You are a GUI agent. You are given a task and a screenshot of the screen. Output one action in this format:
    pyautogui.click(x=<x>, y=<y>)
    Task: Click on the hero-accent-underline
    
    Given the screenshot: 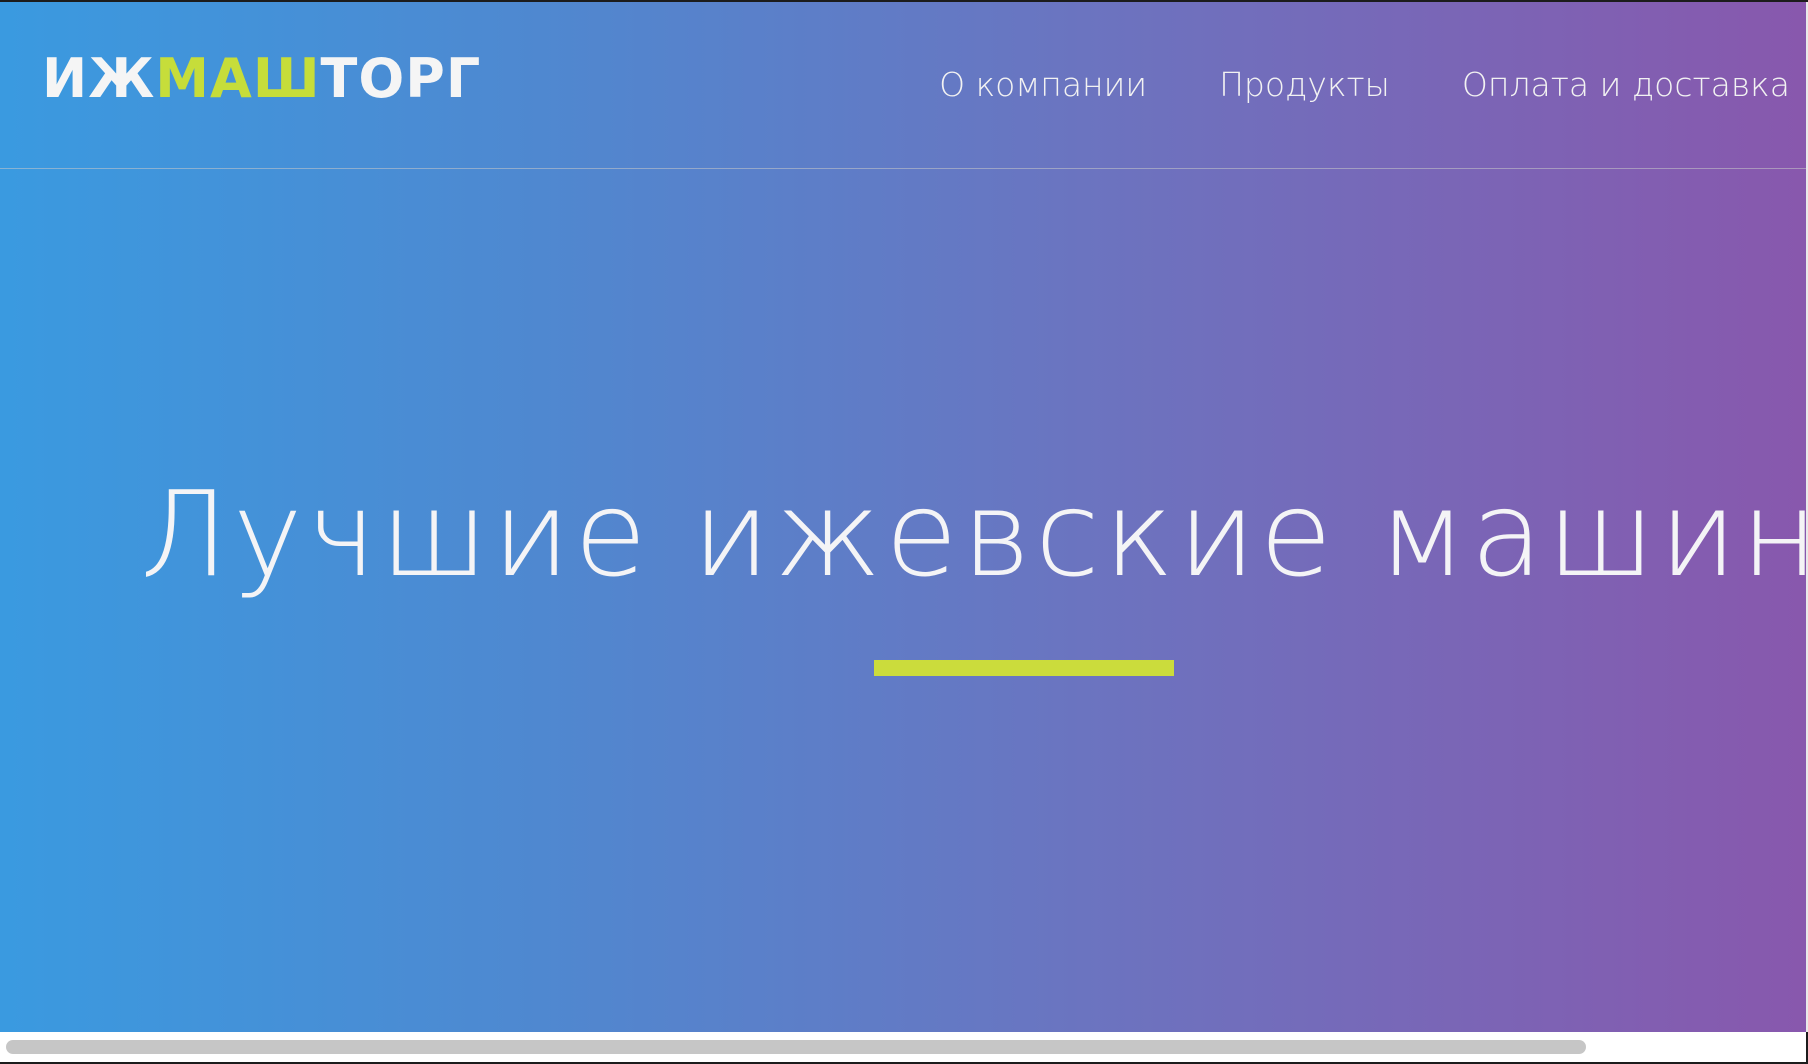 What is the action you would take?
    pyautogui.click(x=1024, y=668)
    